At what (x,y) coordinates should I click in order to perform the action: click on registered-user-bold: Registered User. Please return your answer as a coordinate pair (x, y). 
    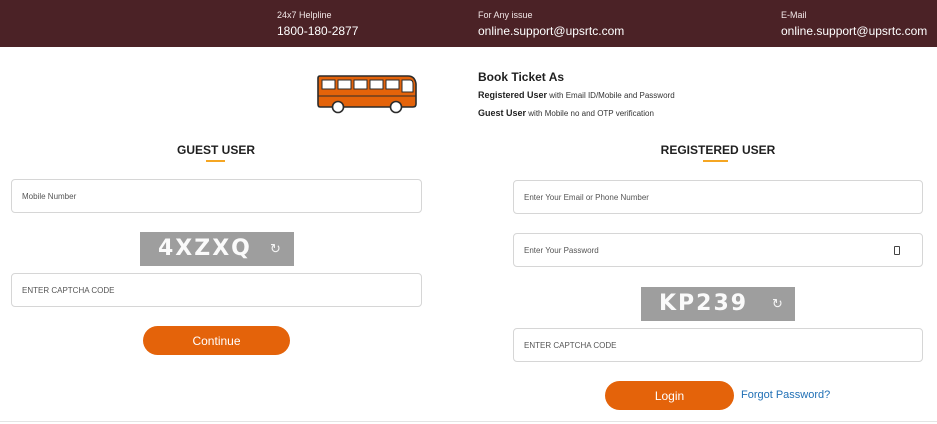
    Looking at the image, I should click on (513, 95).